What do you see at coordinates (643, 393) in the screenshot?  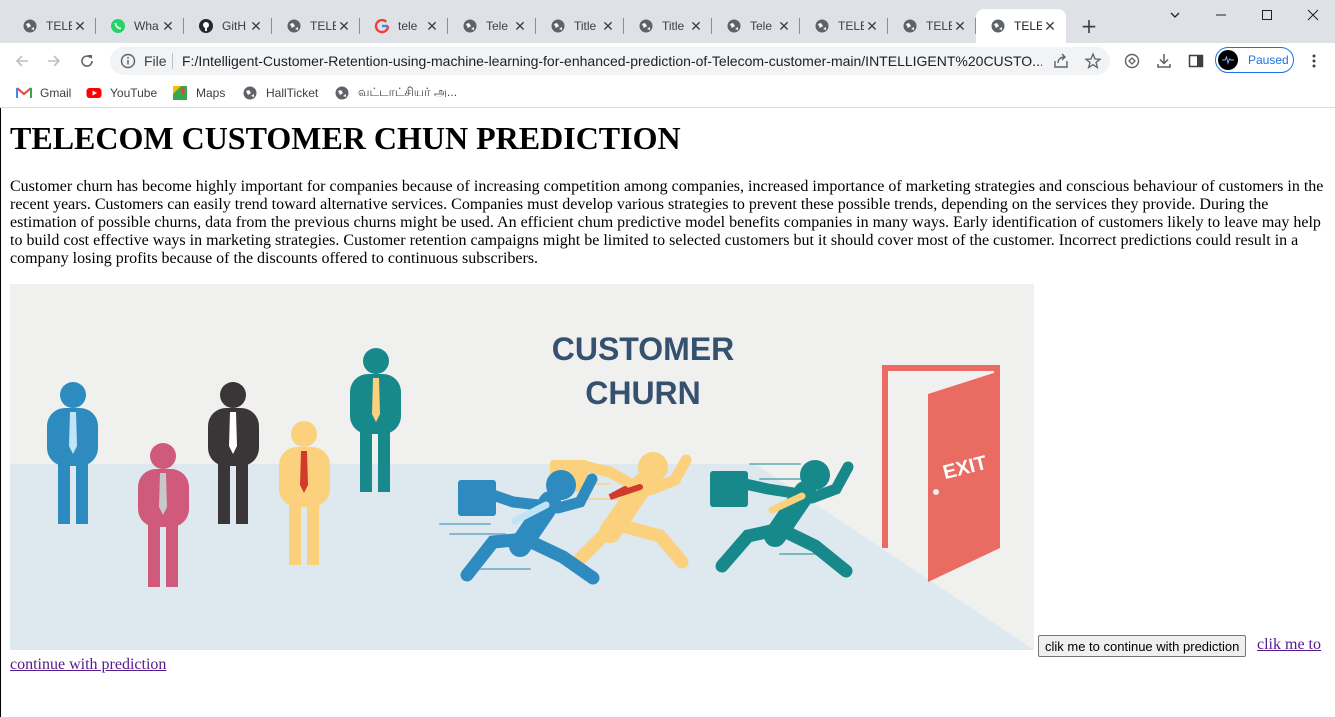 I see `illustration-title-line2: CHURN` at bounding box center [643, 393].